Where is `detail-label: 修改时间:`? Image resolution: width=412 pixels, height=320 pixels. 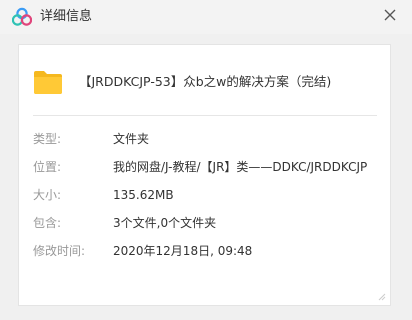 detail-label: 修改时间: is located at coordinates (59, 251).